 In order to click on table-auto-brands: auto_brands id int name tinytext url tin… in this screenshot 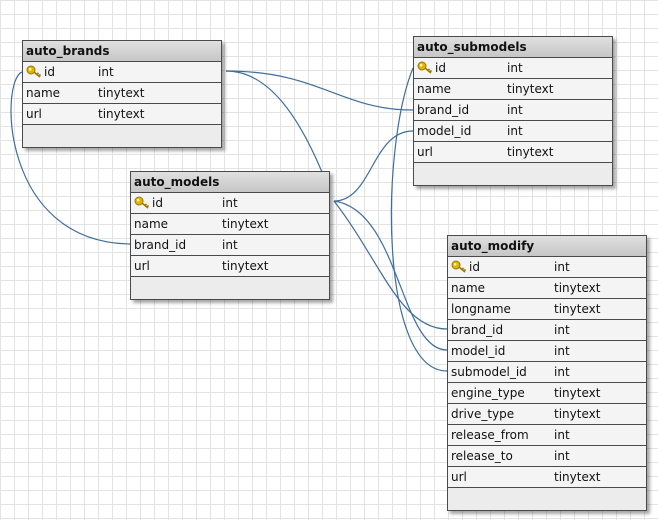, I will do `click(122, 94)`.